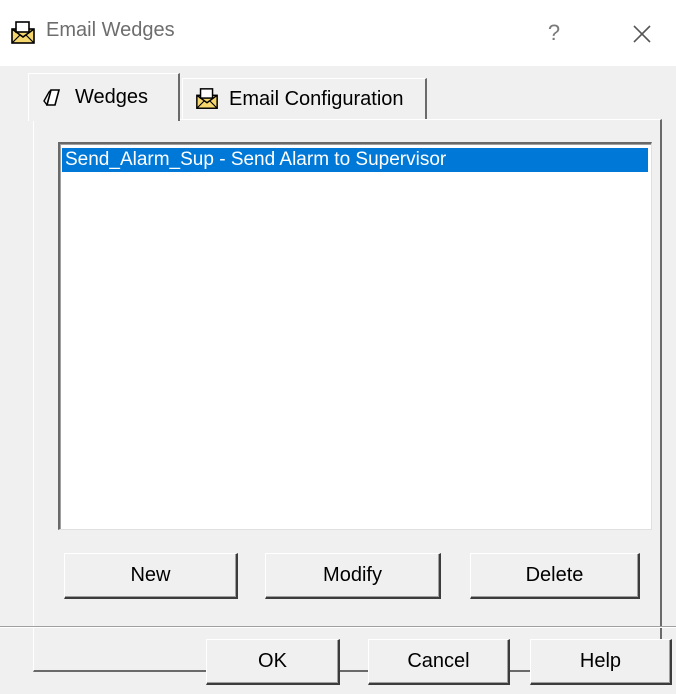  Describe the element at coordinates (555, 576) in the screenshot. I see `delete-button: Delete` at that location.